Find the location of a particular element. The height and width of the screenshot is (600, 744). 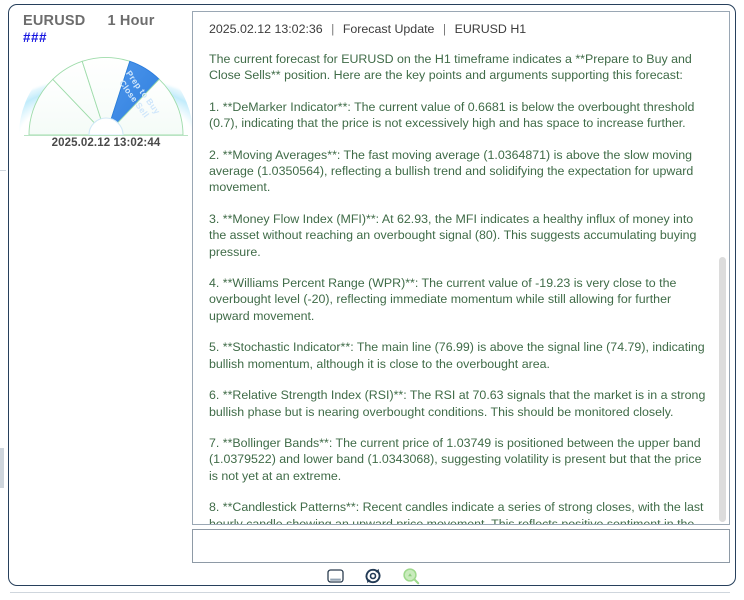

monitor-icon is located at coordinates (335, 575).